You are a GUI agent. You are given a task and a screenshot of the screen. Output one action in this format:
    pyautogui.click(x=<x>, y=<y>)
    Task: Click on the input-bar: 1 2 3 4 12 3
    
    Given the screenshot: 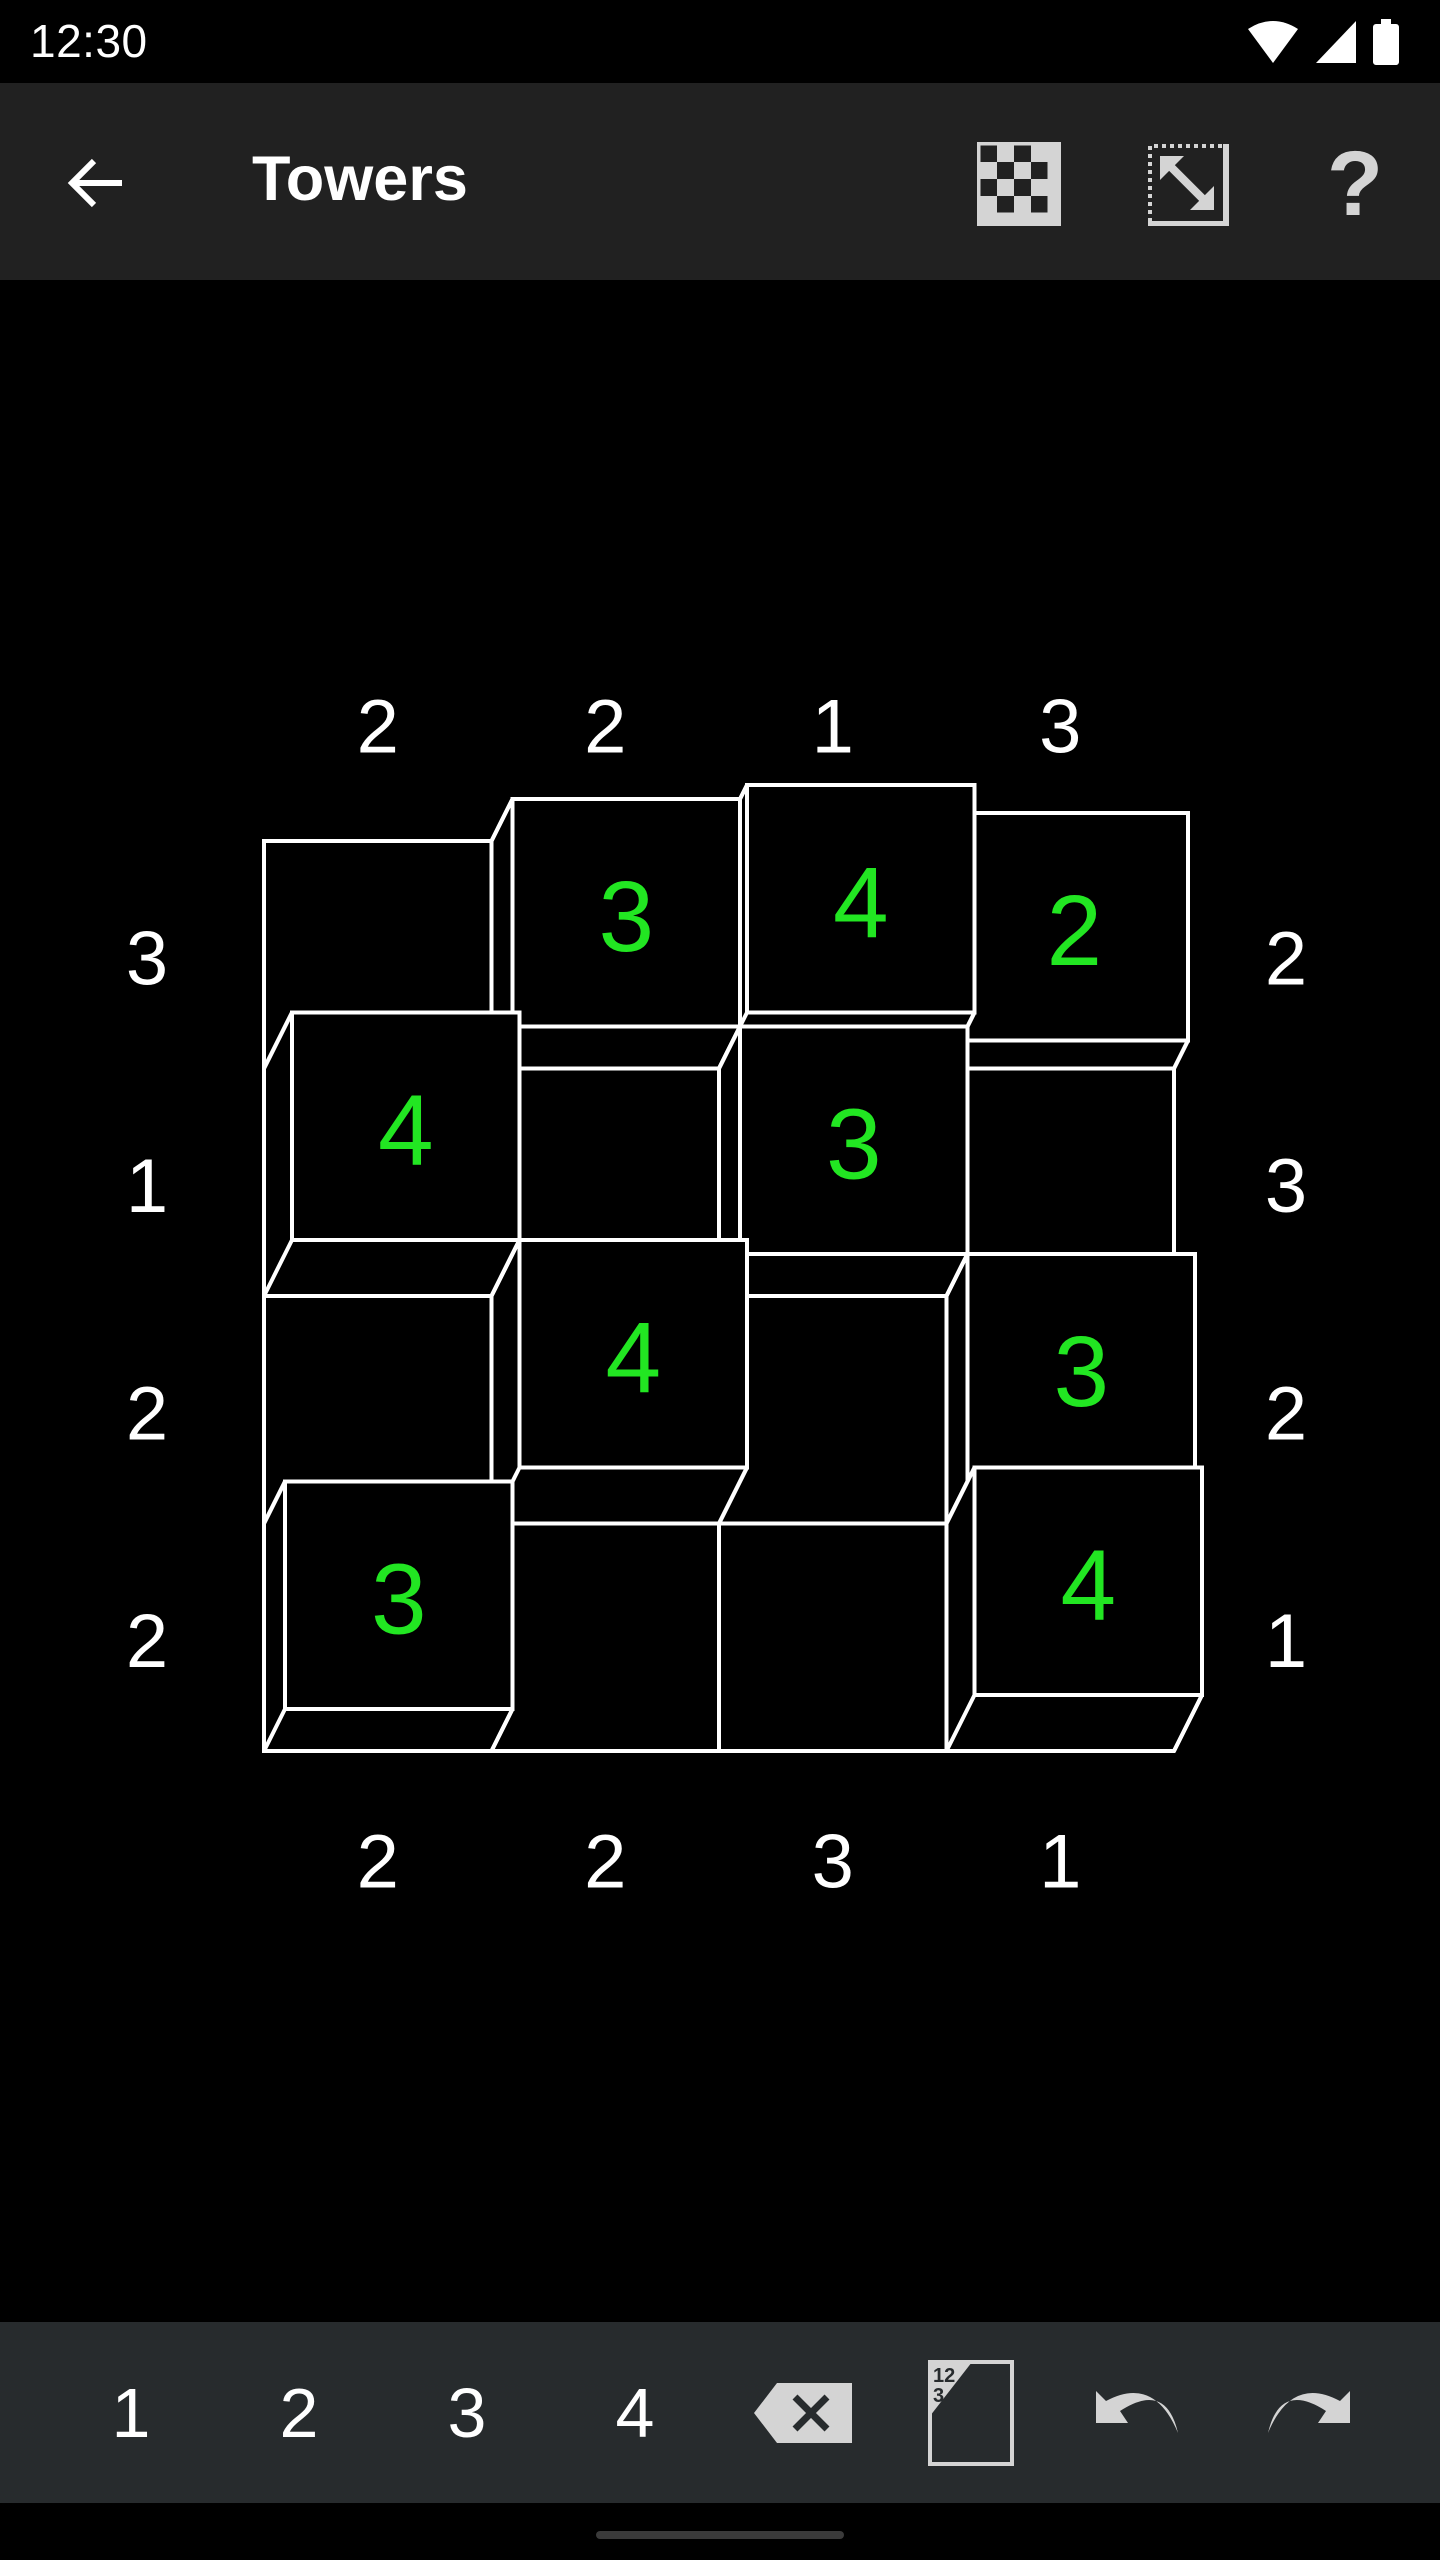 What is the action you would take?
    pyautogui.click(x=720, y=2412)
    